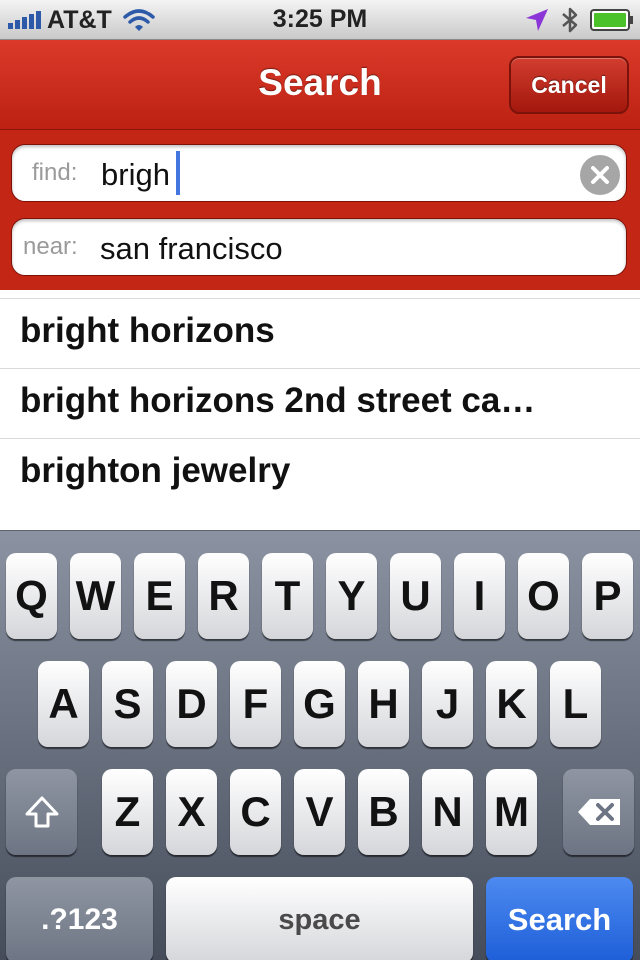  I want to click on key-o: O, so click(543, 596).